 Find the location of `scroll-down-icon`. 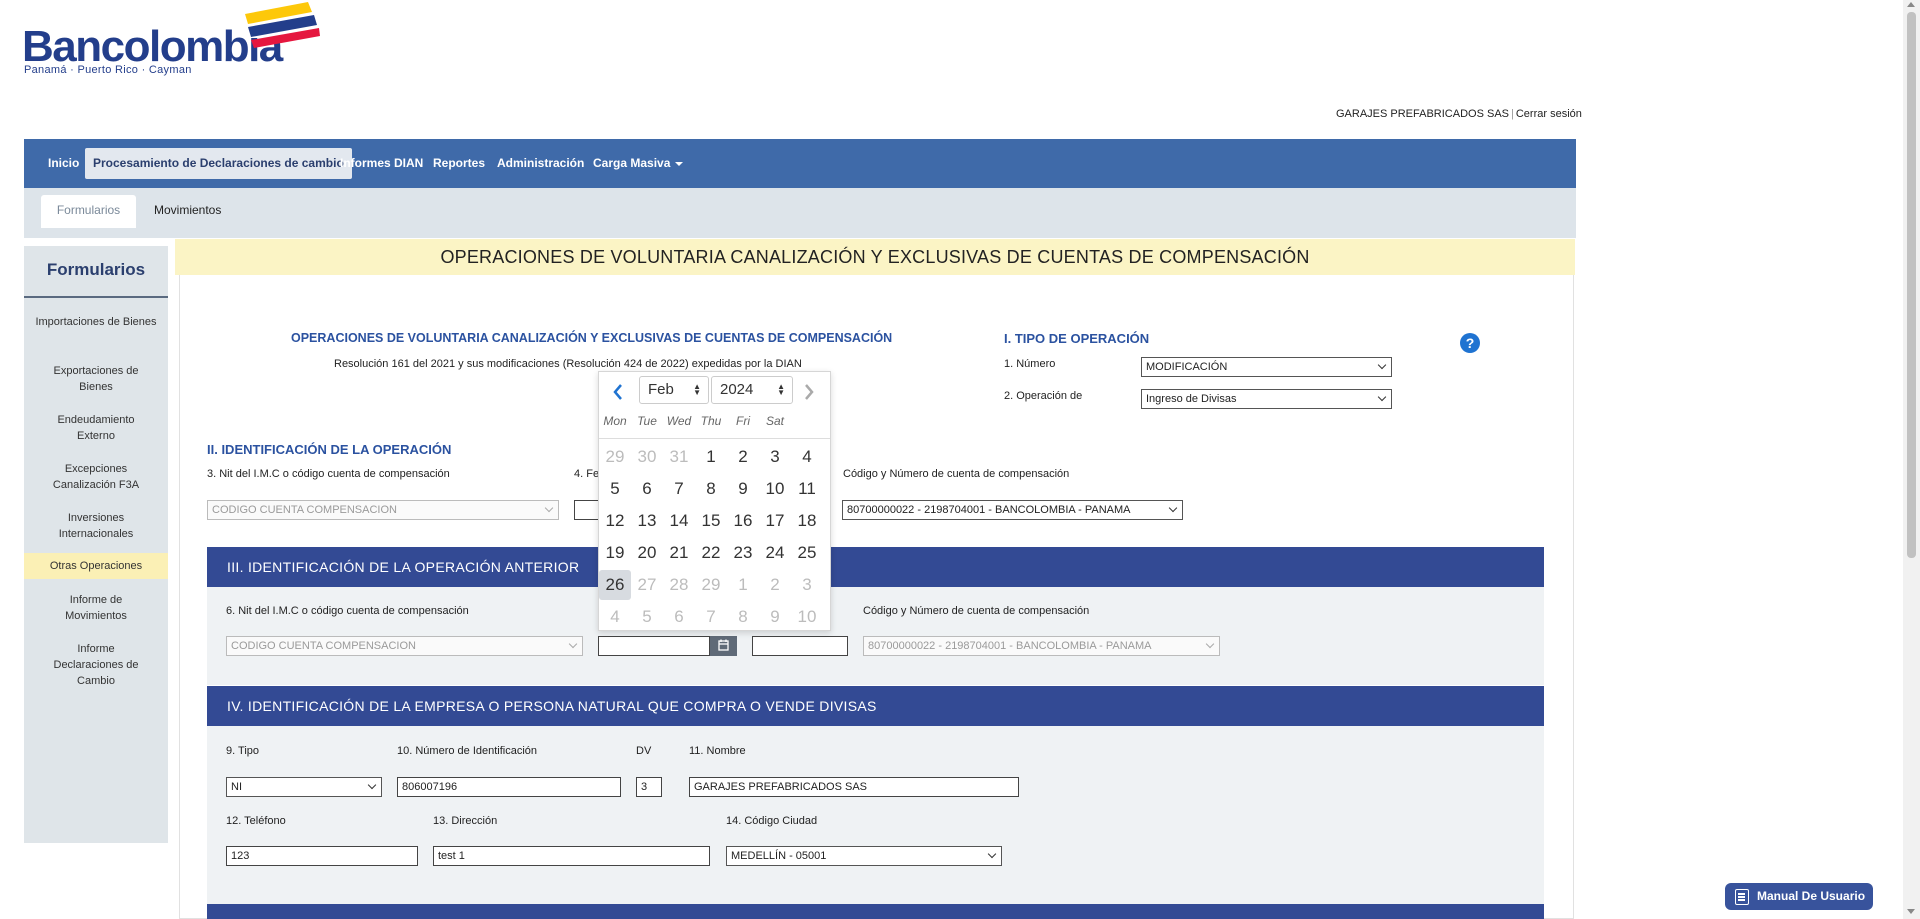

scroll-down-icon is located at coordinates (1911, 911).